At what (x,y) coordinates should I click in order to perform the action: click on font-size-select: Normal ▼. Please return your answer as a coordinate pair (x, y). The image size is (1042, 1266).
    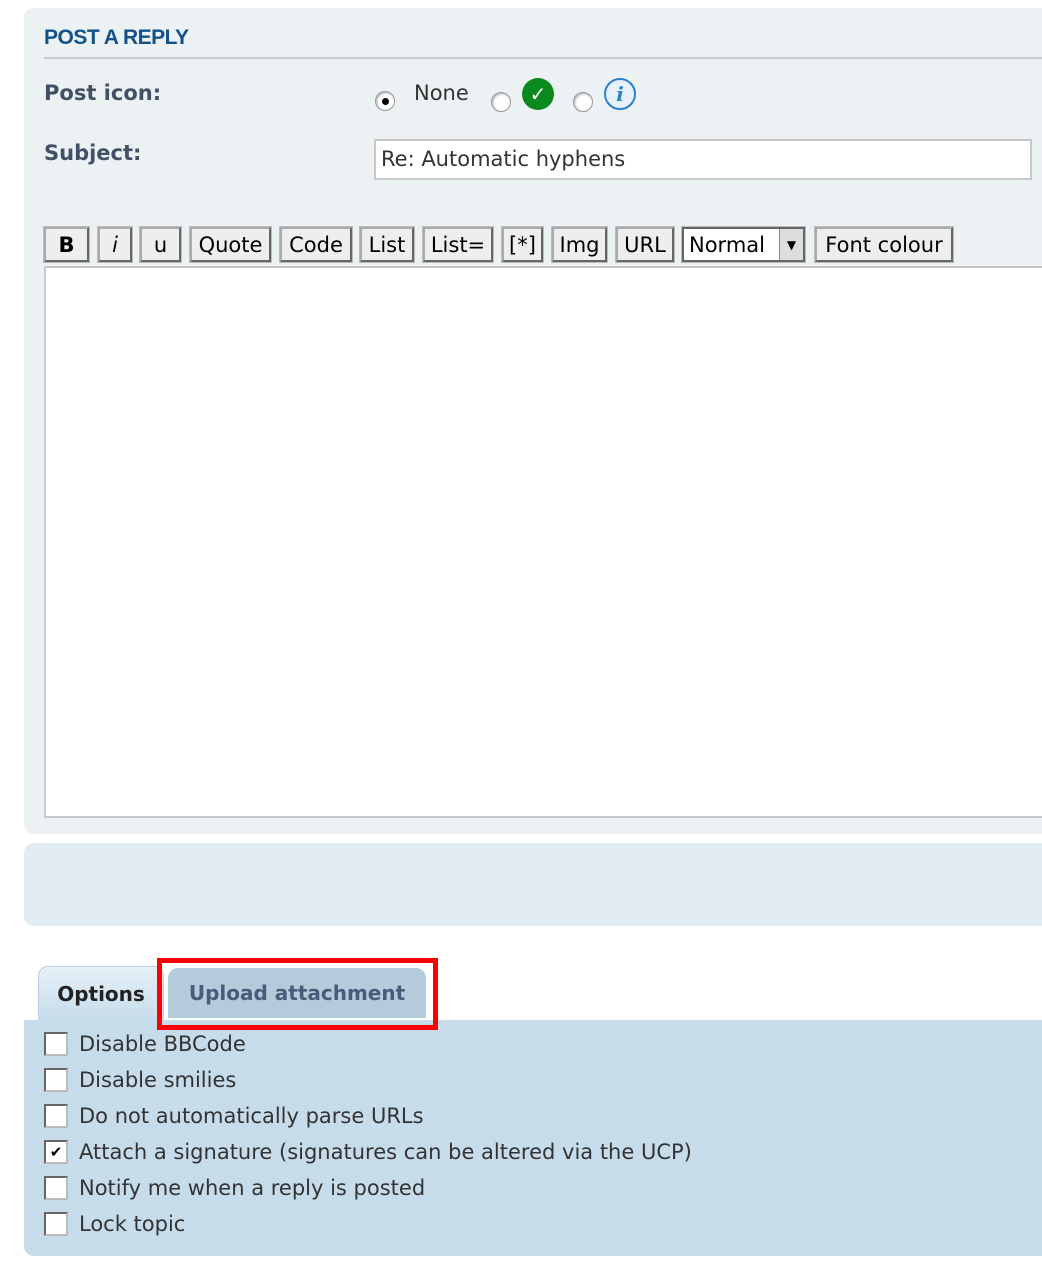
    Looking at the image, I should click on (743, 244).